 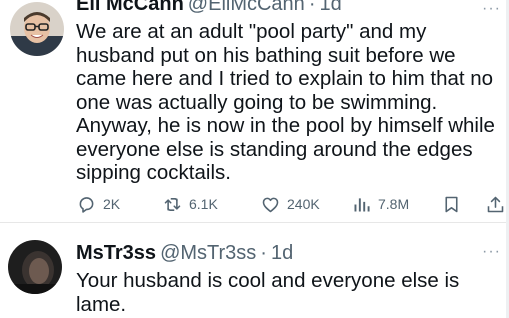 What do you see at coordinates (130, 7) in the screenshot?
I see `display-name: Eli McCann` at bounding box center [130, 7].